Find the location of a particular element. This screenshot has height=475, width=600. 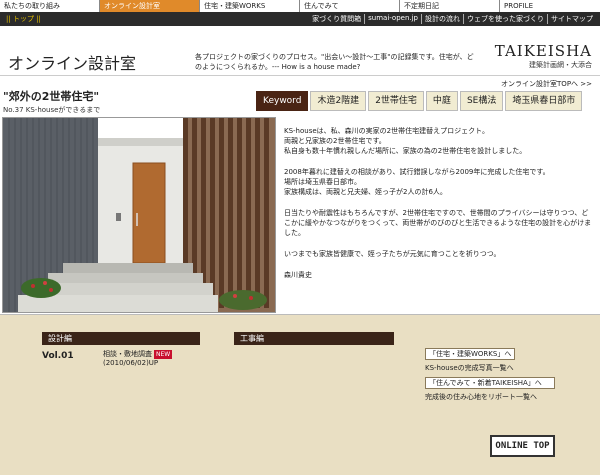

author-signature: 森川貴史 is located at coordinates (298, 275).